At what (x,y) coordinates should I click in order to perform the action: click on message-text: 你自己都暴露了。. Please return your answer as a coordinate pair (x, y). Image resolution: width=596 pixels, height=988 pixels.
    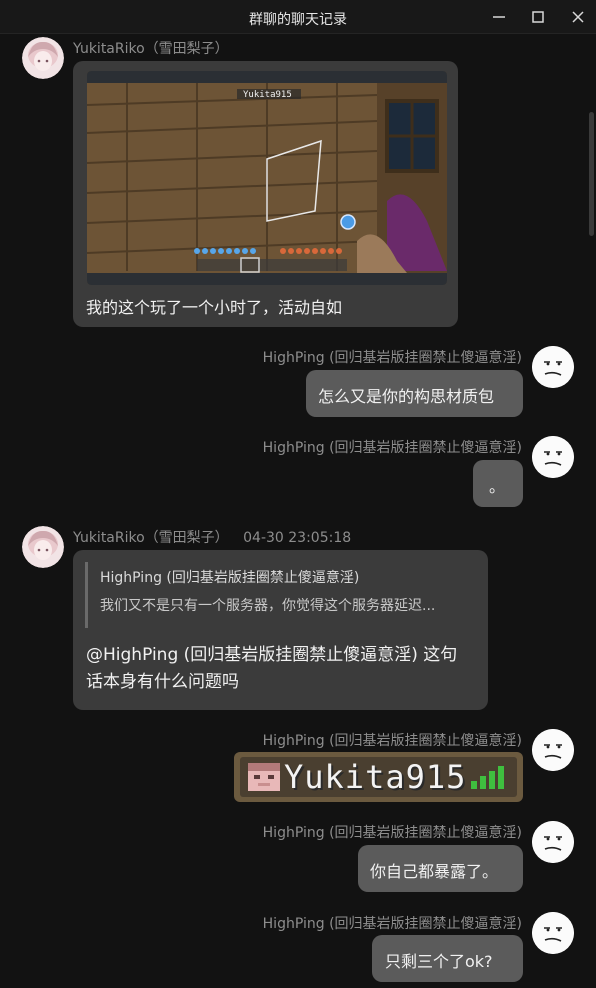
    Looking at the image, I should click on (434, 871).